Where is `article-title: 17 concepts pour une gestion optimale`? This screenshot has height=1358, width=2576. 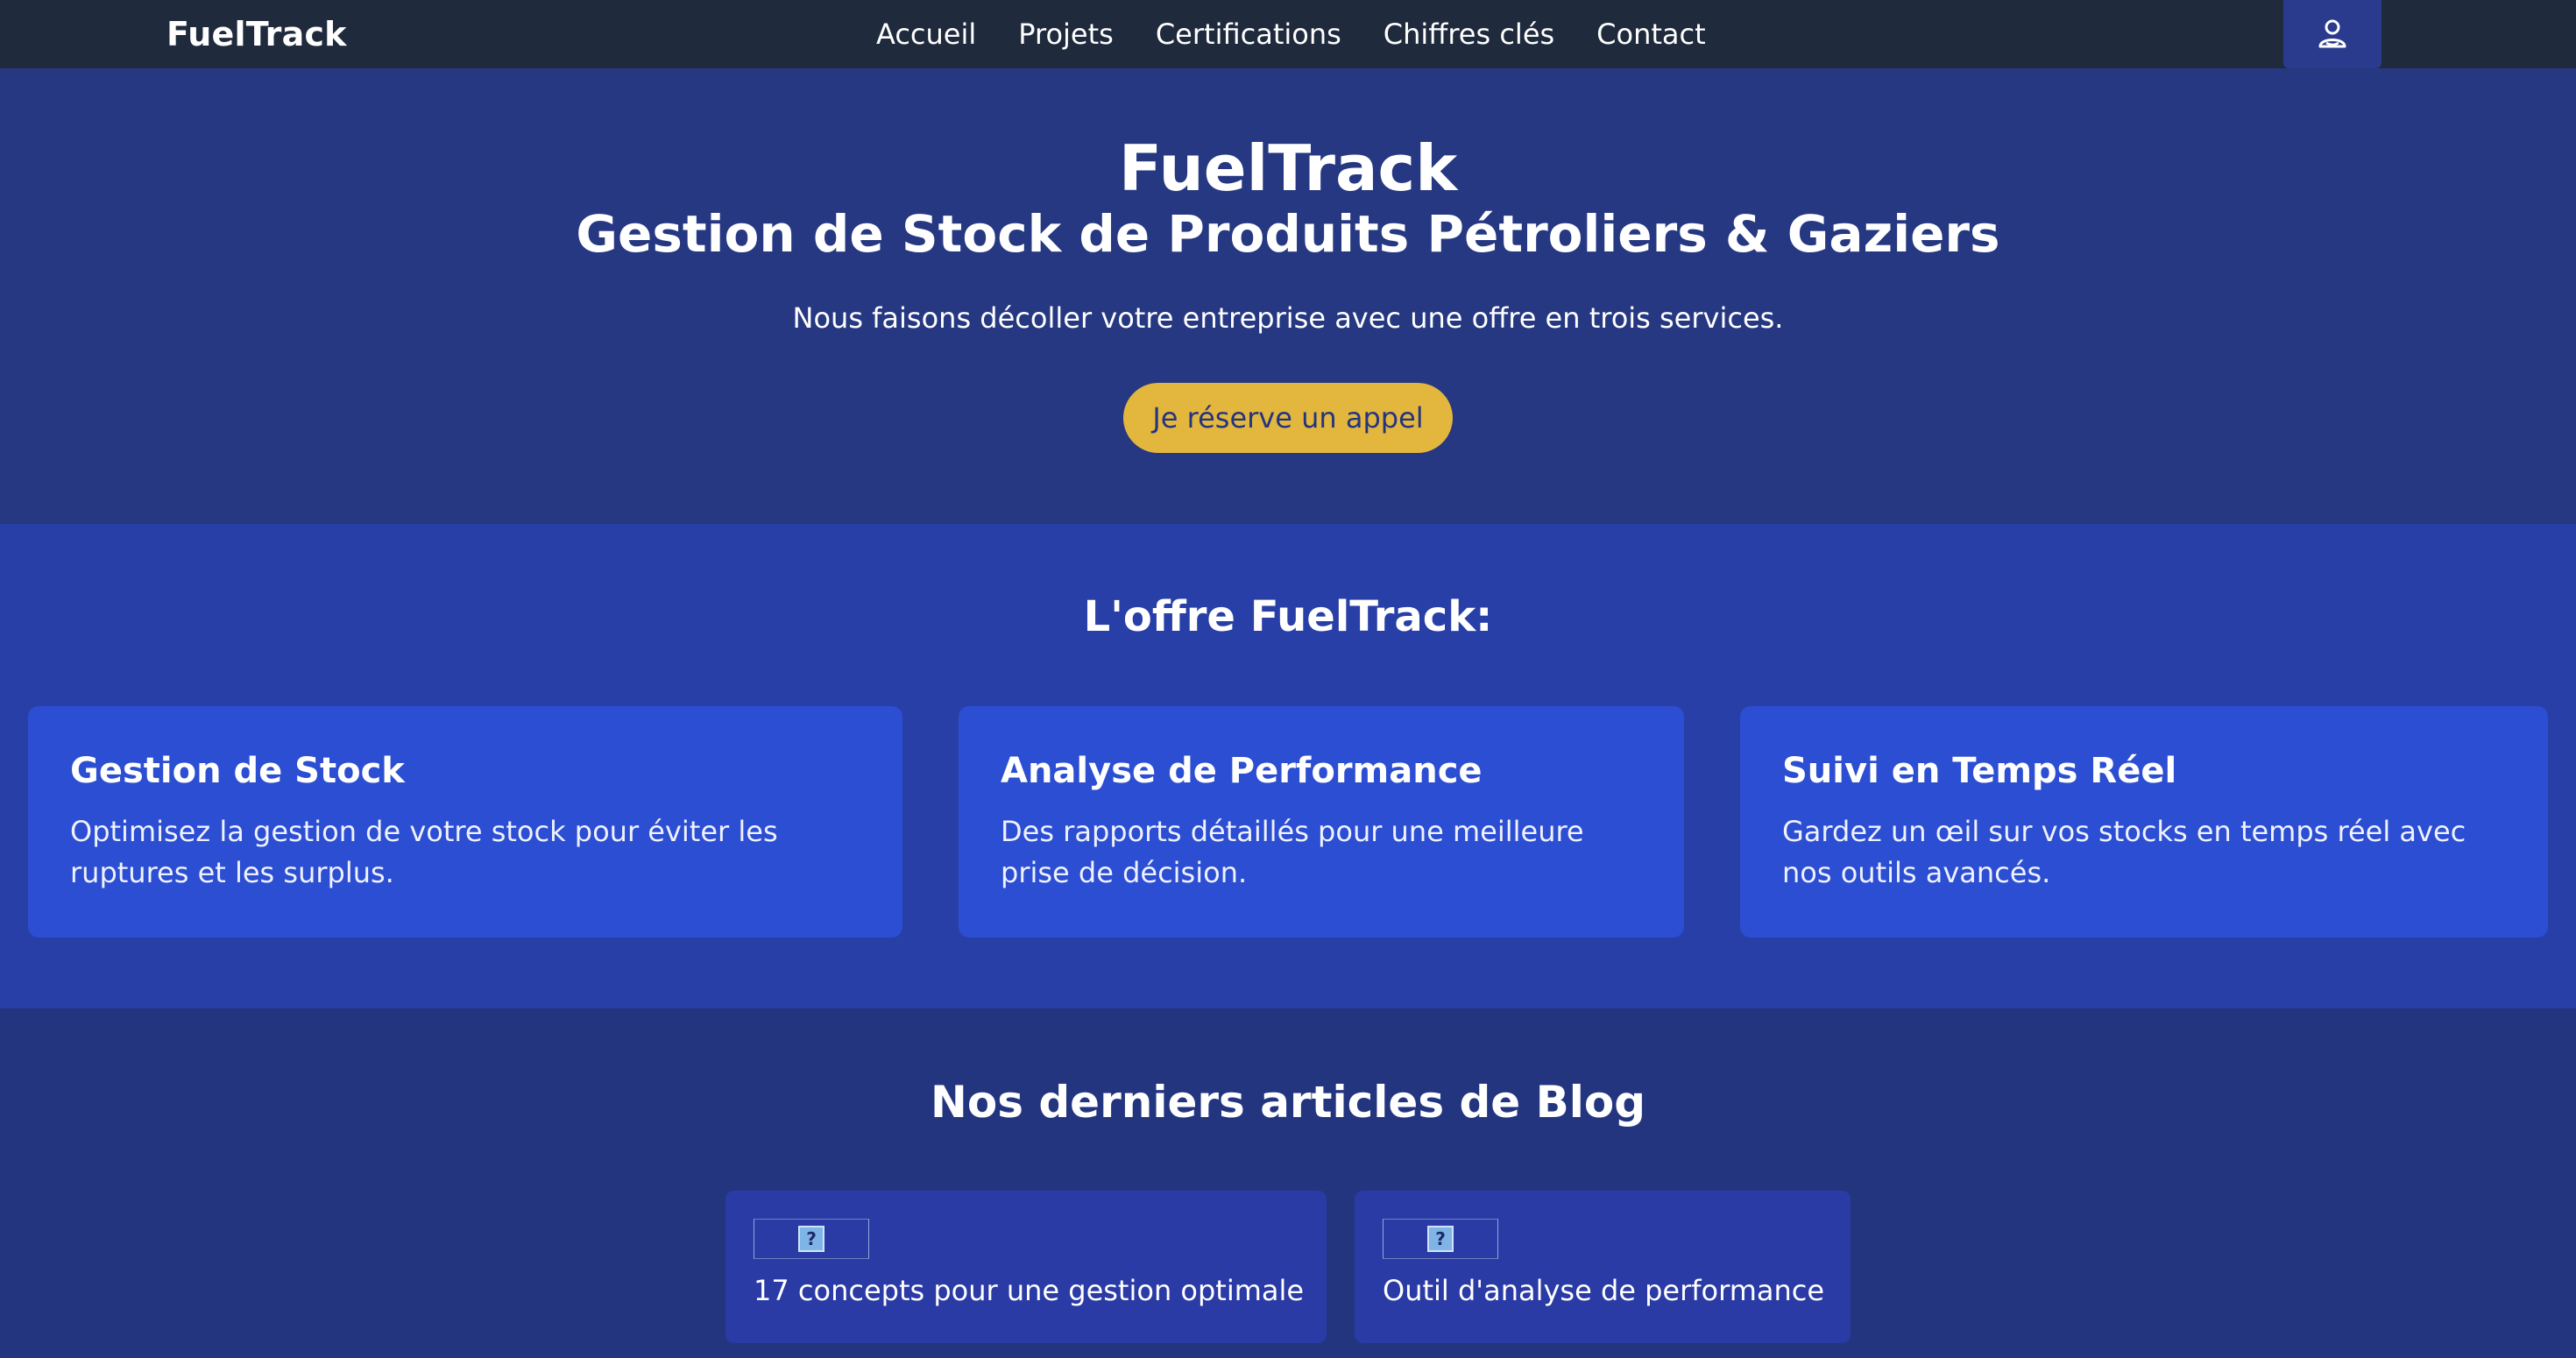
article-title: 17 concepts pour une gestion optimale is located at coordinates (1029, 1291).